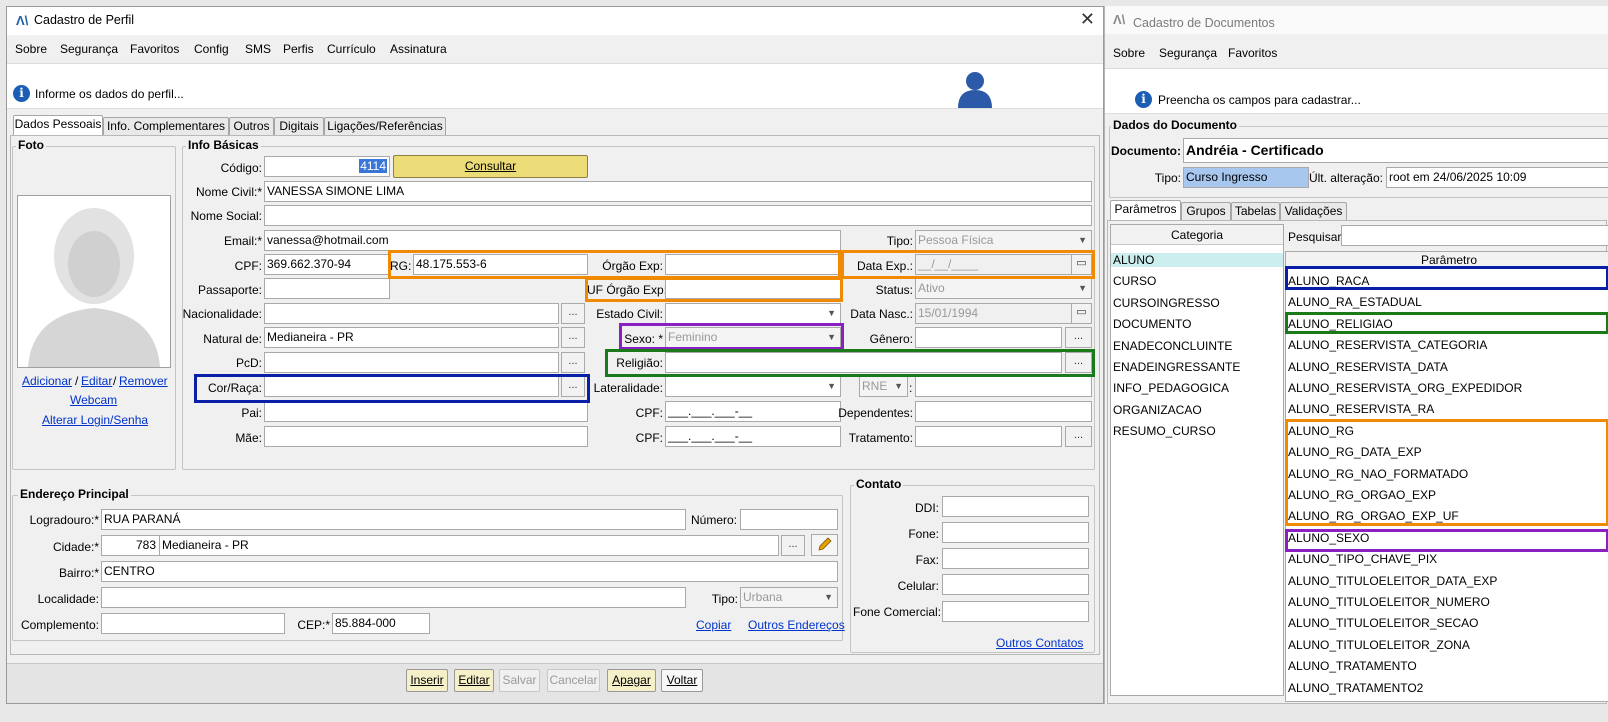 The image size is (1608, 722). Describe the element at coordinates (753, 386) in the screenshot. I see `lateralidade-select: ▼` at that location.